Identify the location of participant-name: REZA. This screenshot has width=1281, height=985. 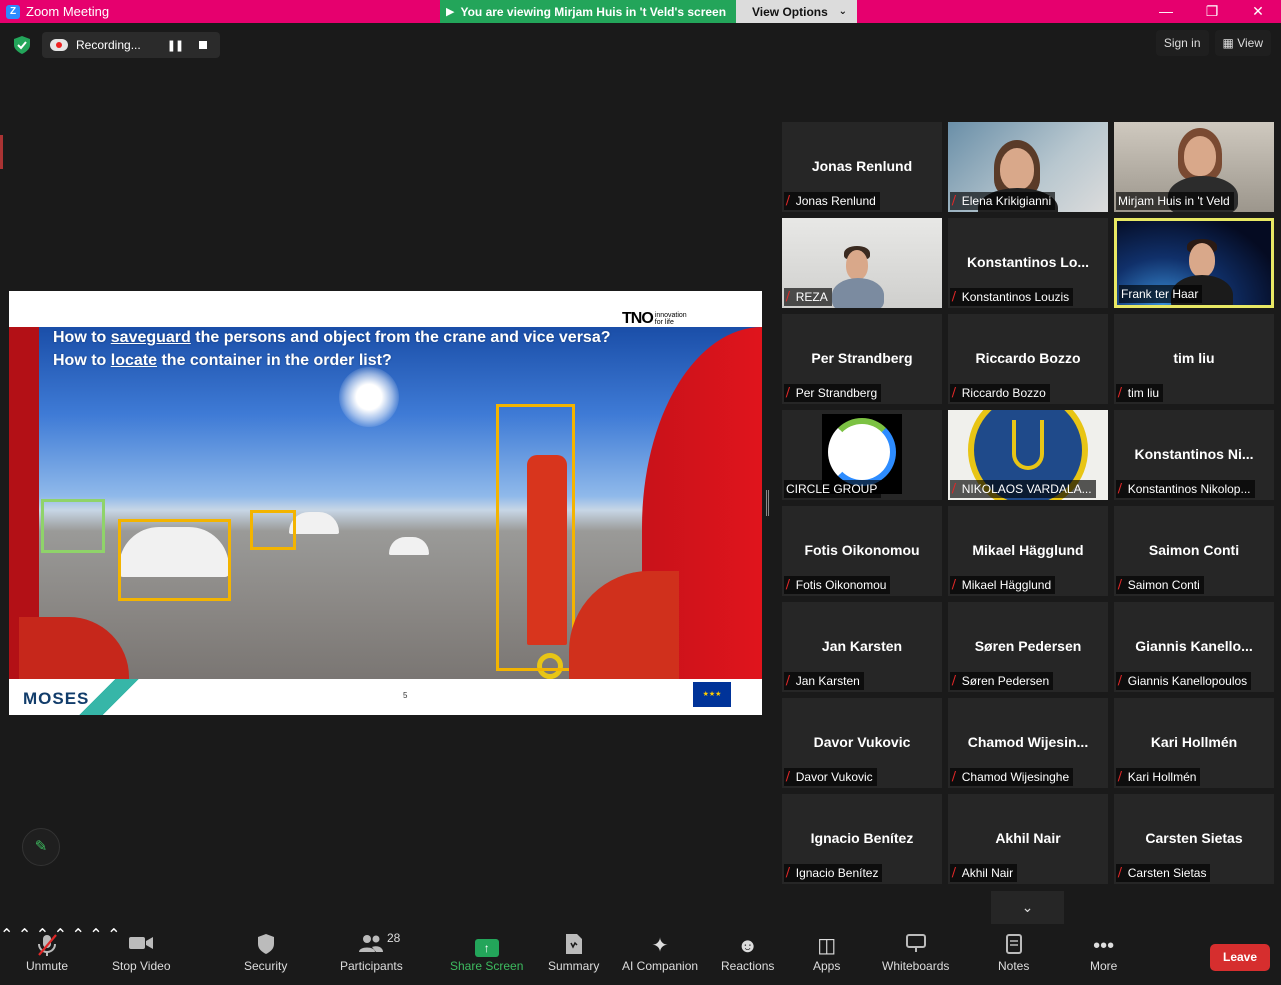
(811, 297).